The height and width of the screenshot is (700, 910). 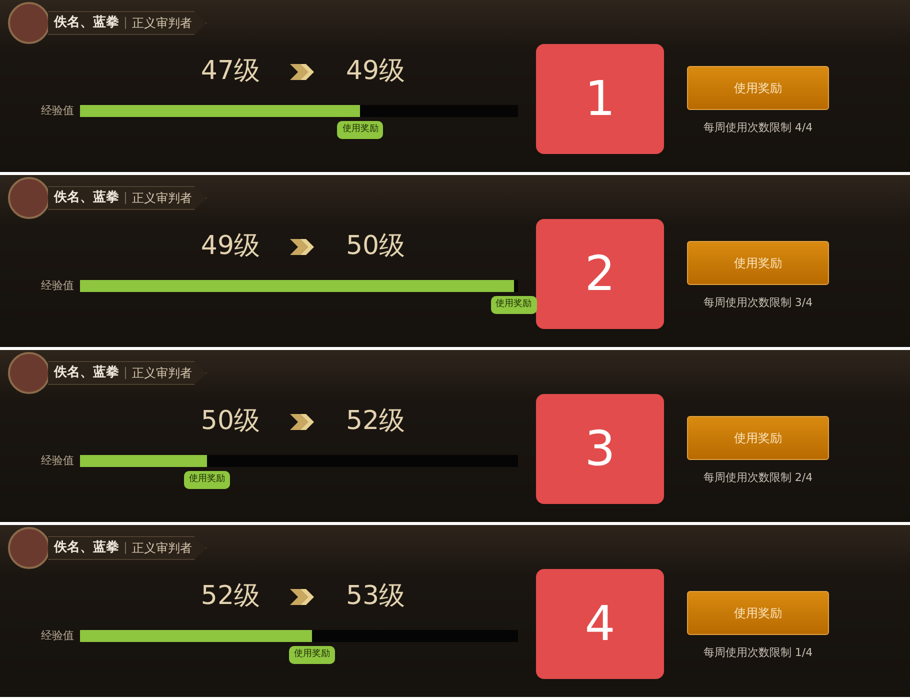 What do you see at coordinates (758, 653) in the screenshot?
I see `weekly-limit-text: 每周使用次数限制 1/4` at bounding box center [758, 653].